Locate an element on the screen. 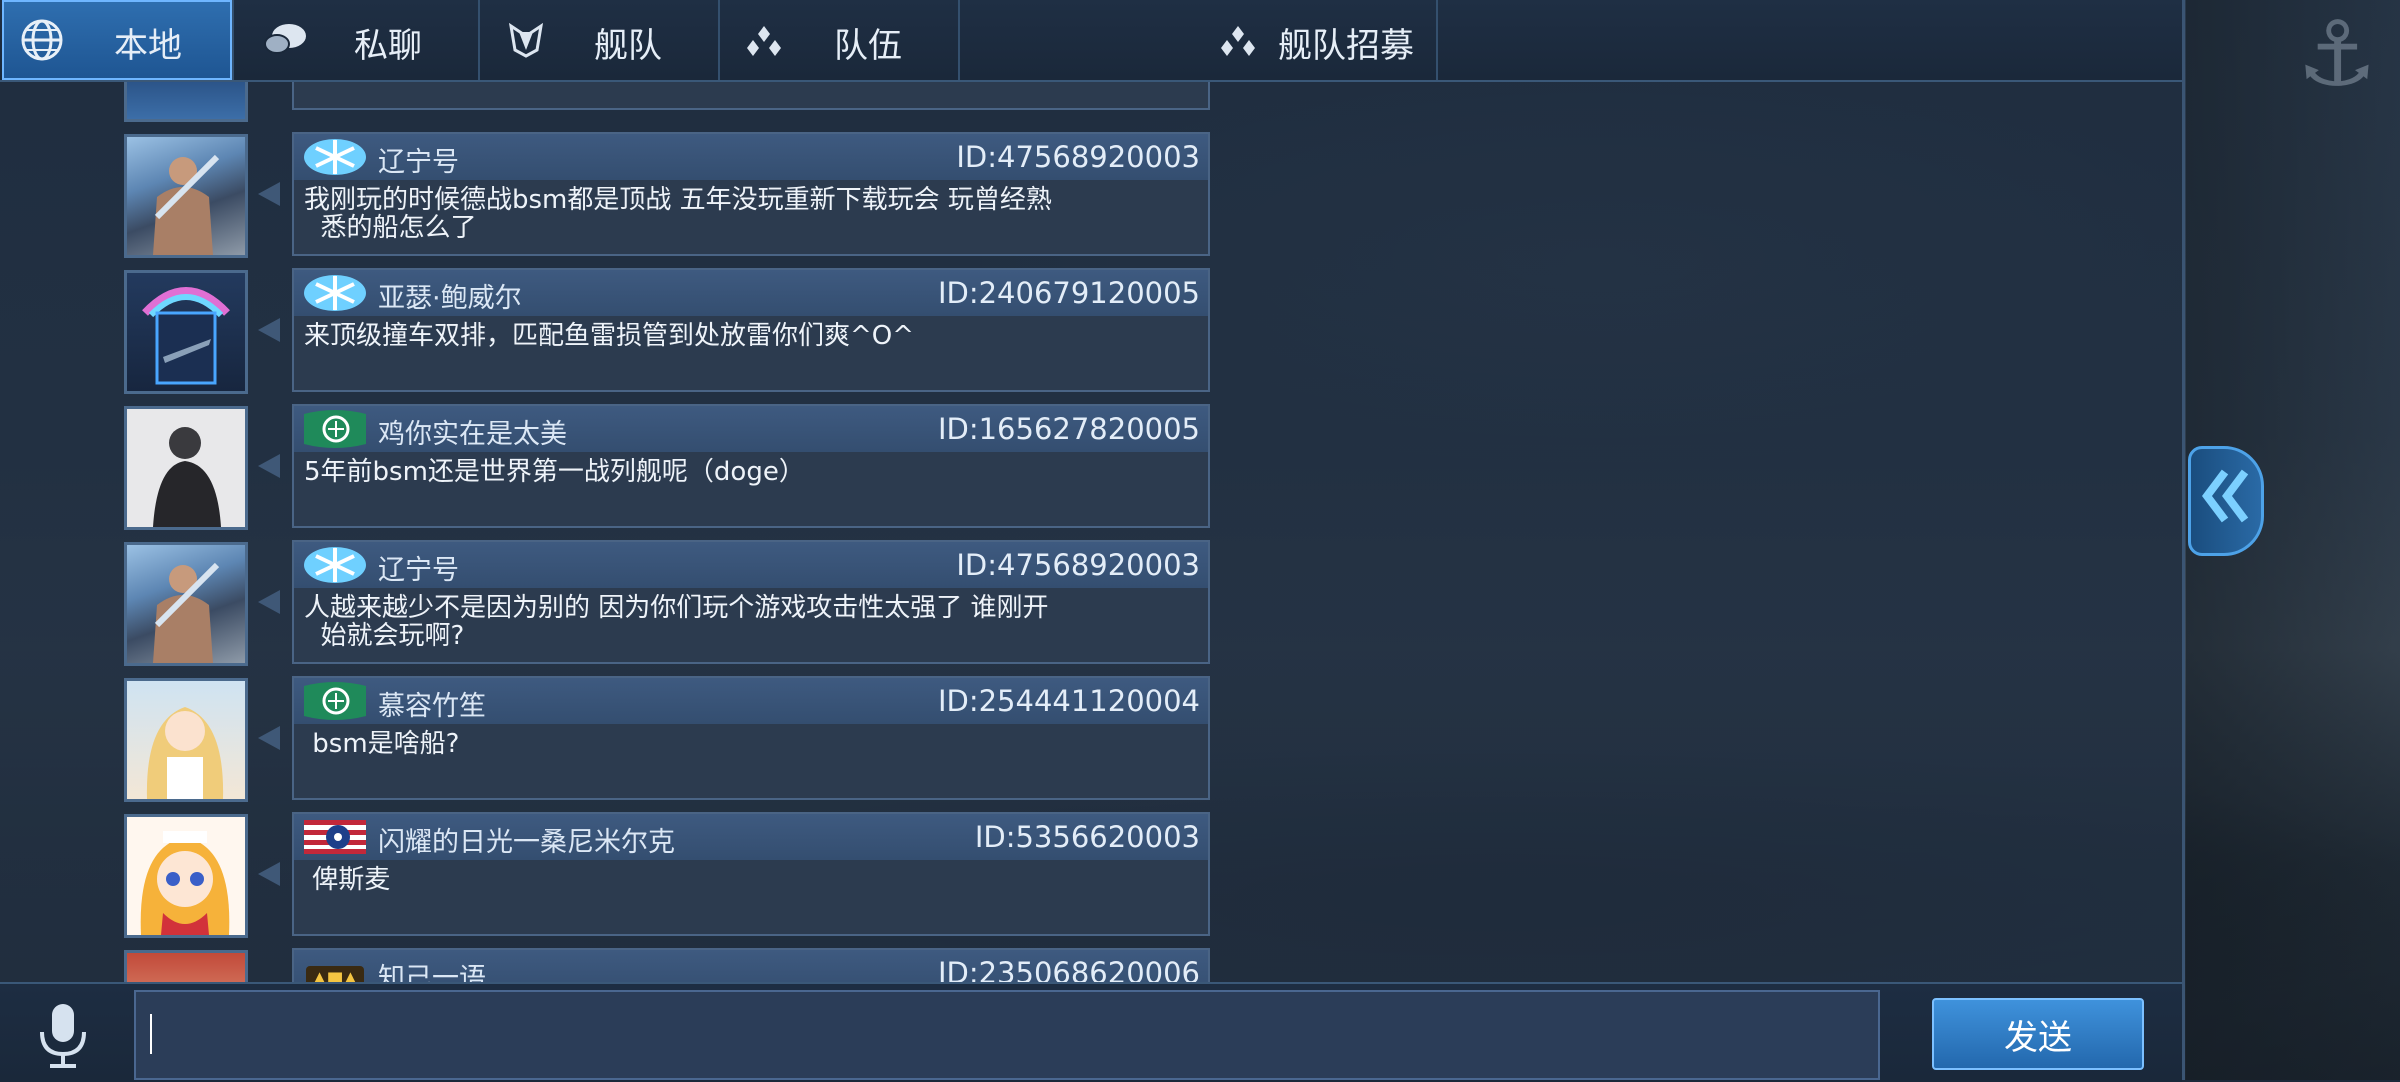 This screenshot has height=1082, width=2400. message-text: 俾斯麦 is located at coordinates (347, 880).